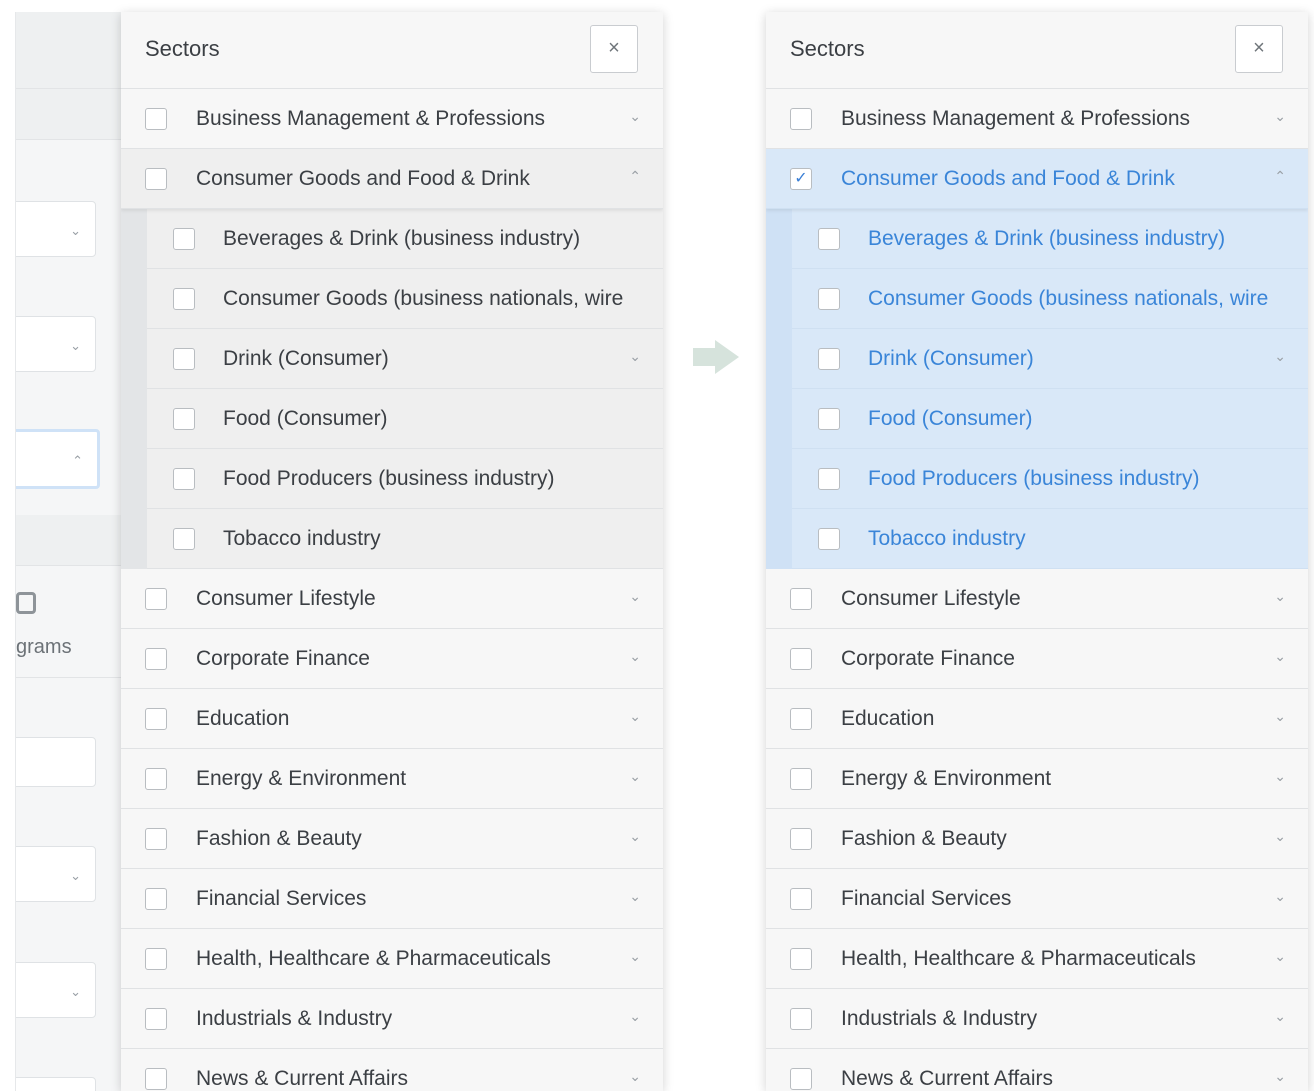 This screenshot has width=1314, height=1091. Describe the element at coordinates (1037, 179) in the screenshot. I see `sector-row: ✓ Consumer Goods and Food & Drink ⌃` at that location.